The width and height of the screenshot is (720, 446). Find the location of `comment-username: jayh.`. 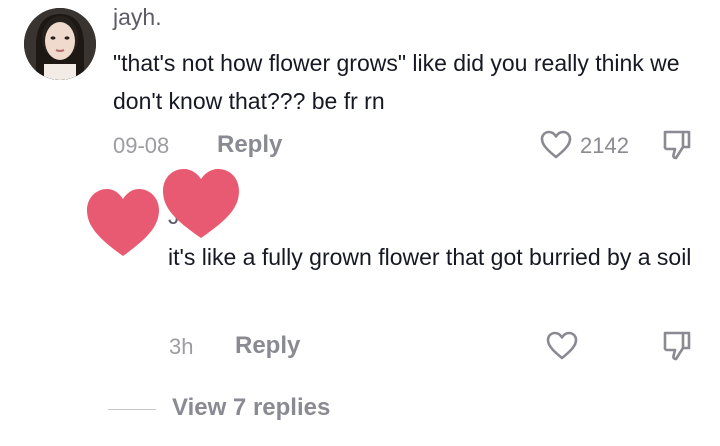

comment-username: jayh. is located at coordinates (137, 17).